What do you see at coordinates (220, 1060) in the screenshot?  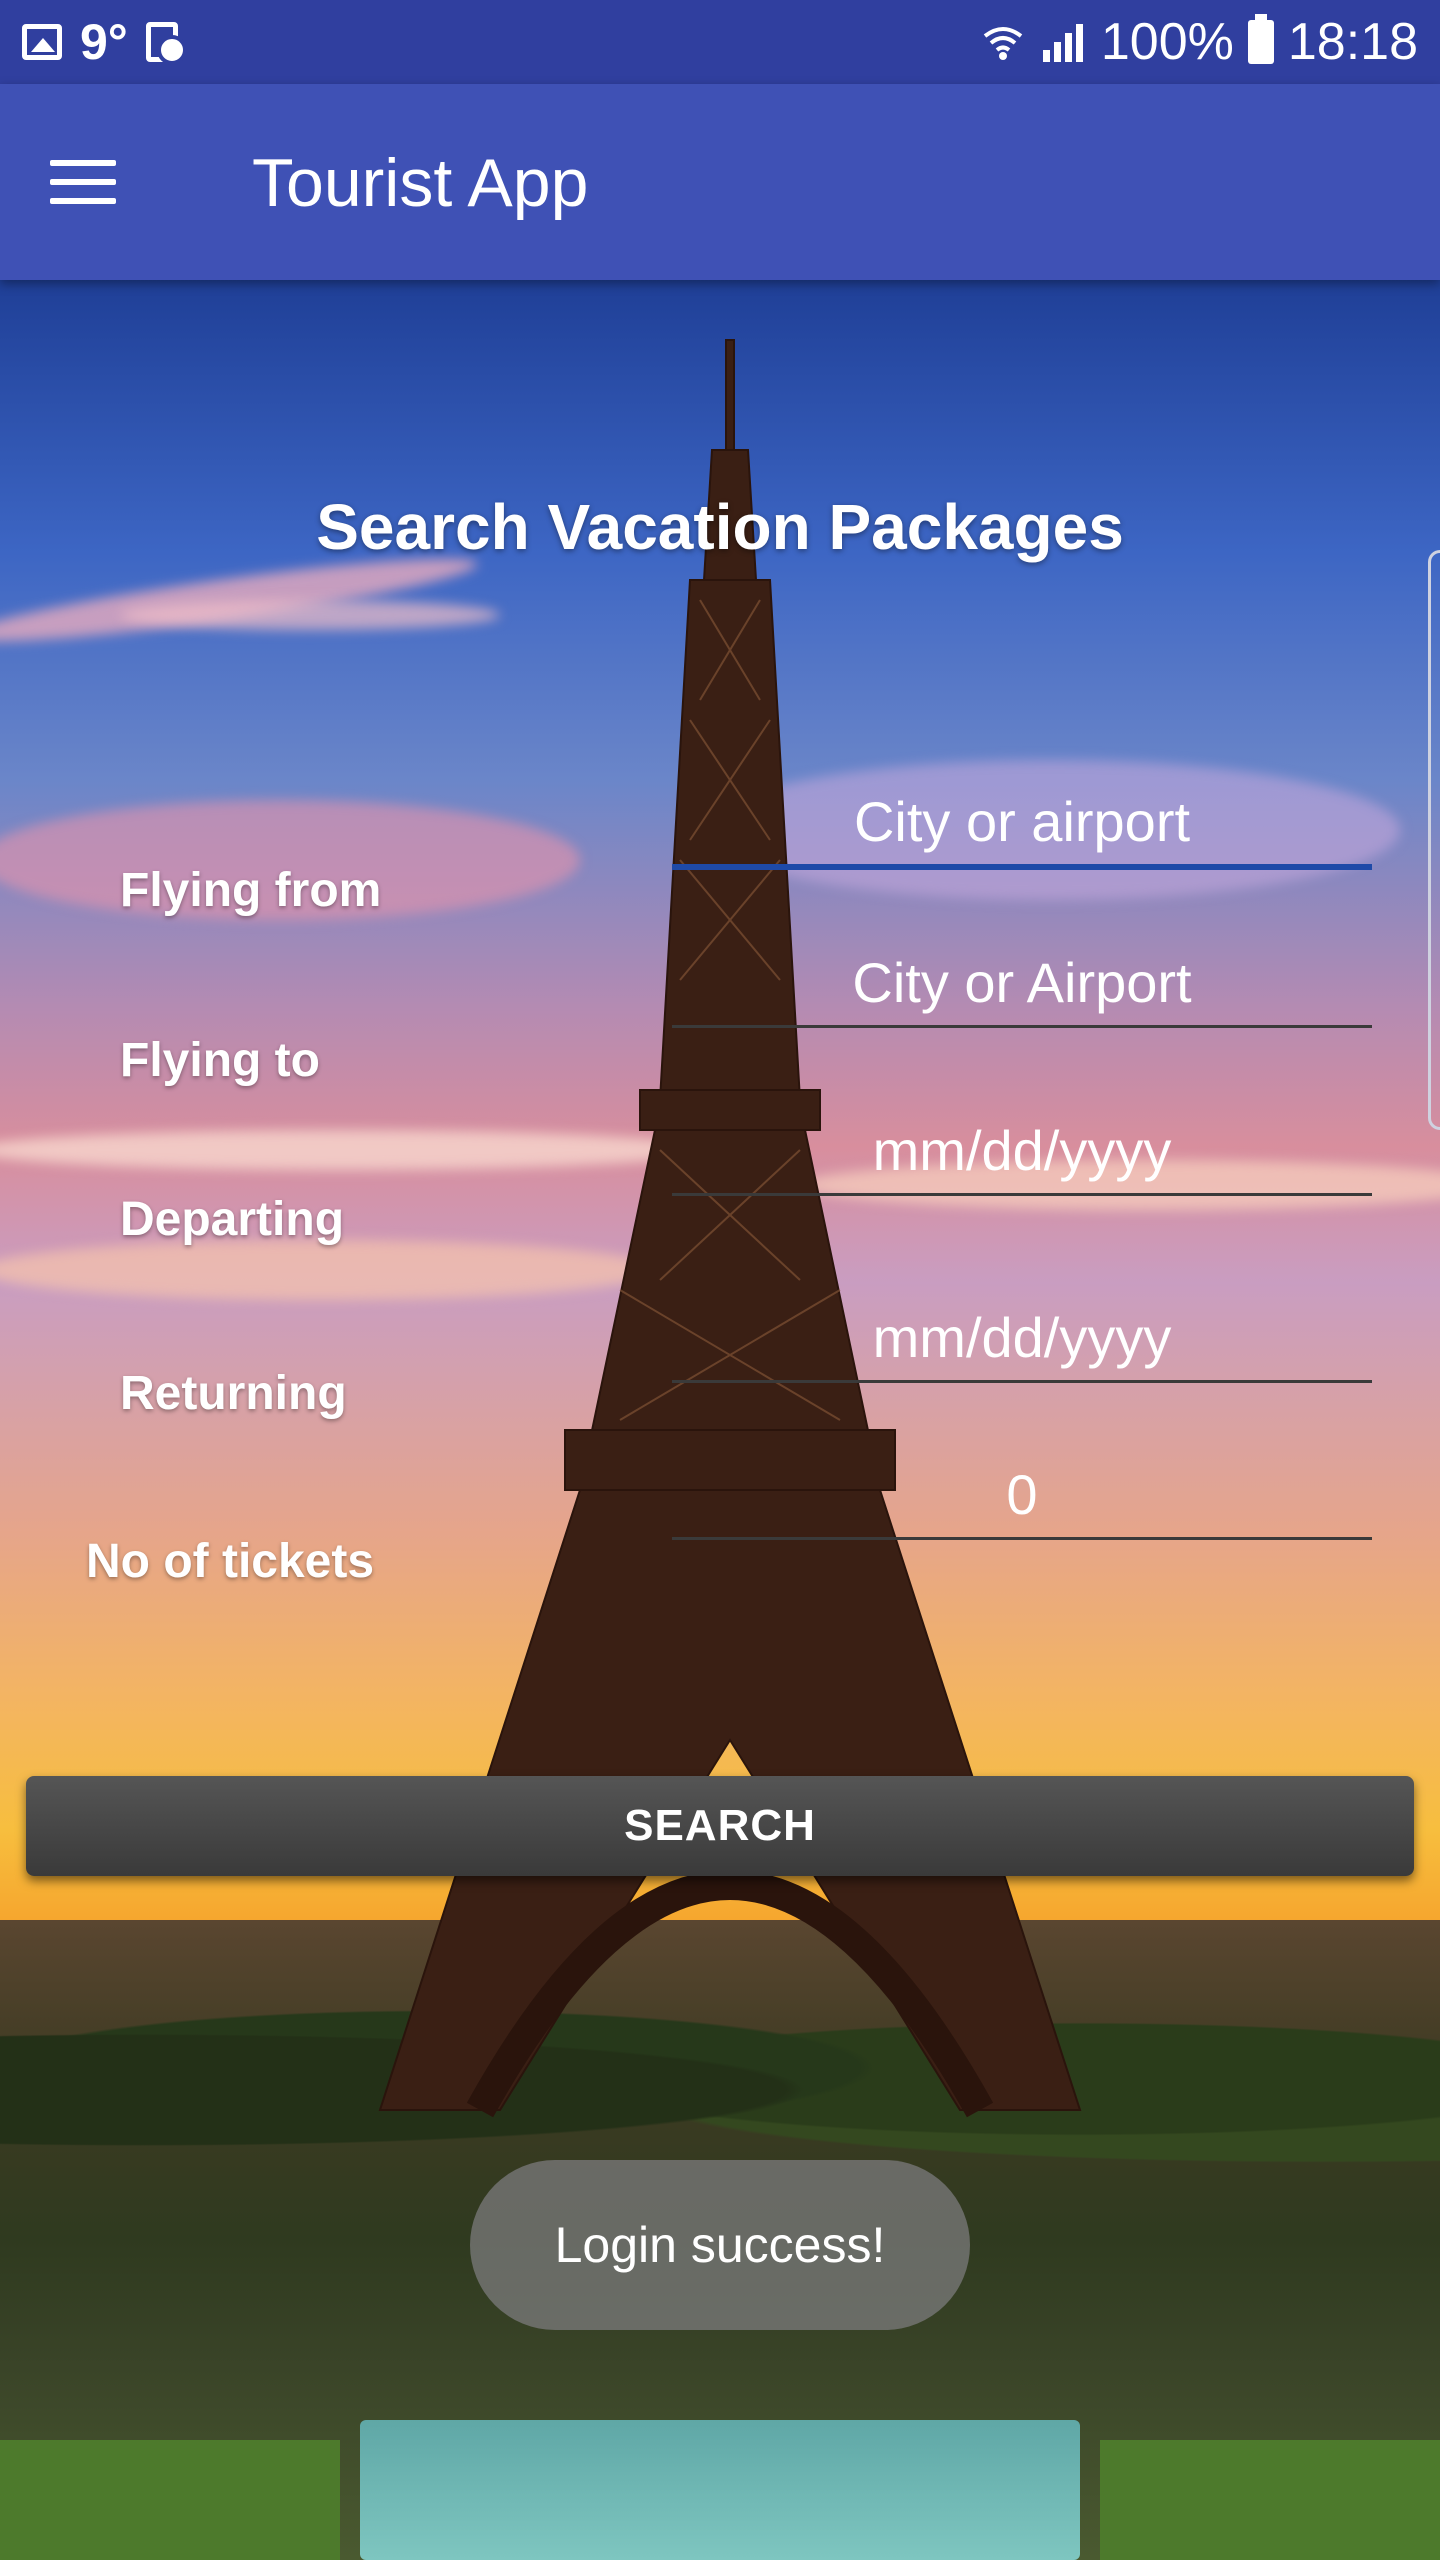 I see `label-flying-to: Flying to` at bounding box center [220, 1060].